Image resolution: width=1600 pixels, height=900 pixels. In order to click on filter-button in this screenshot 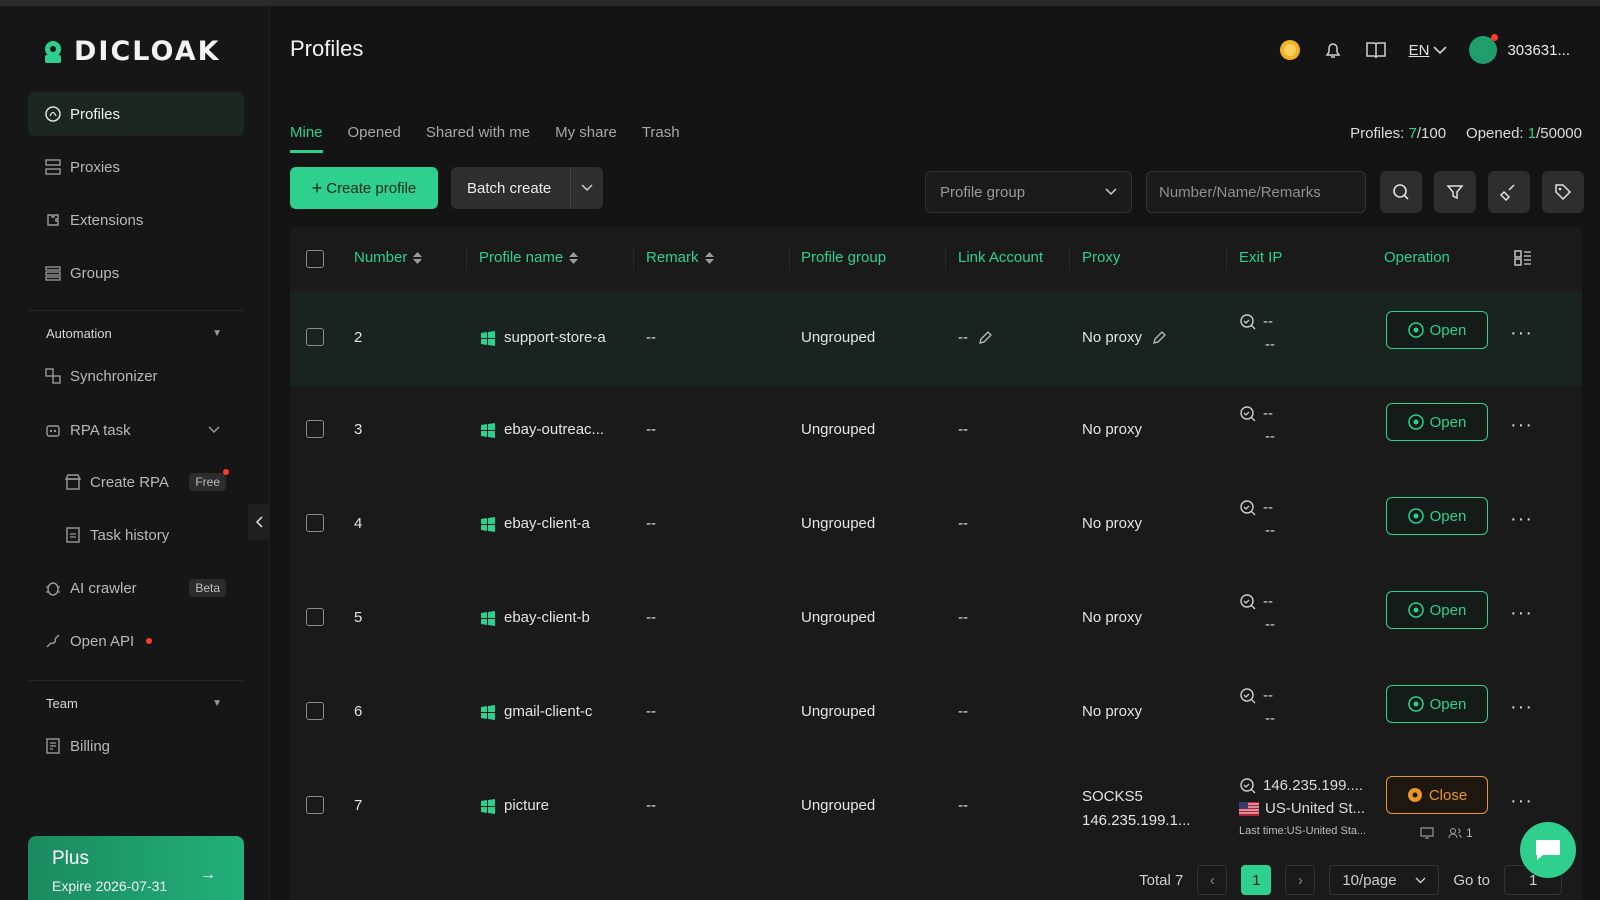, I will do `click(1455, 192)`.